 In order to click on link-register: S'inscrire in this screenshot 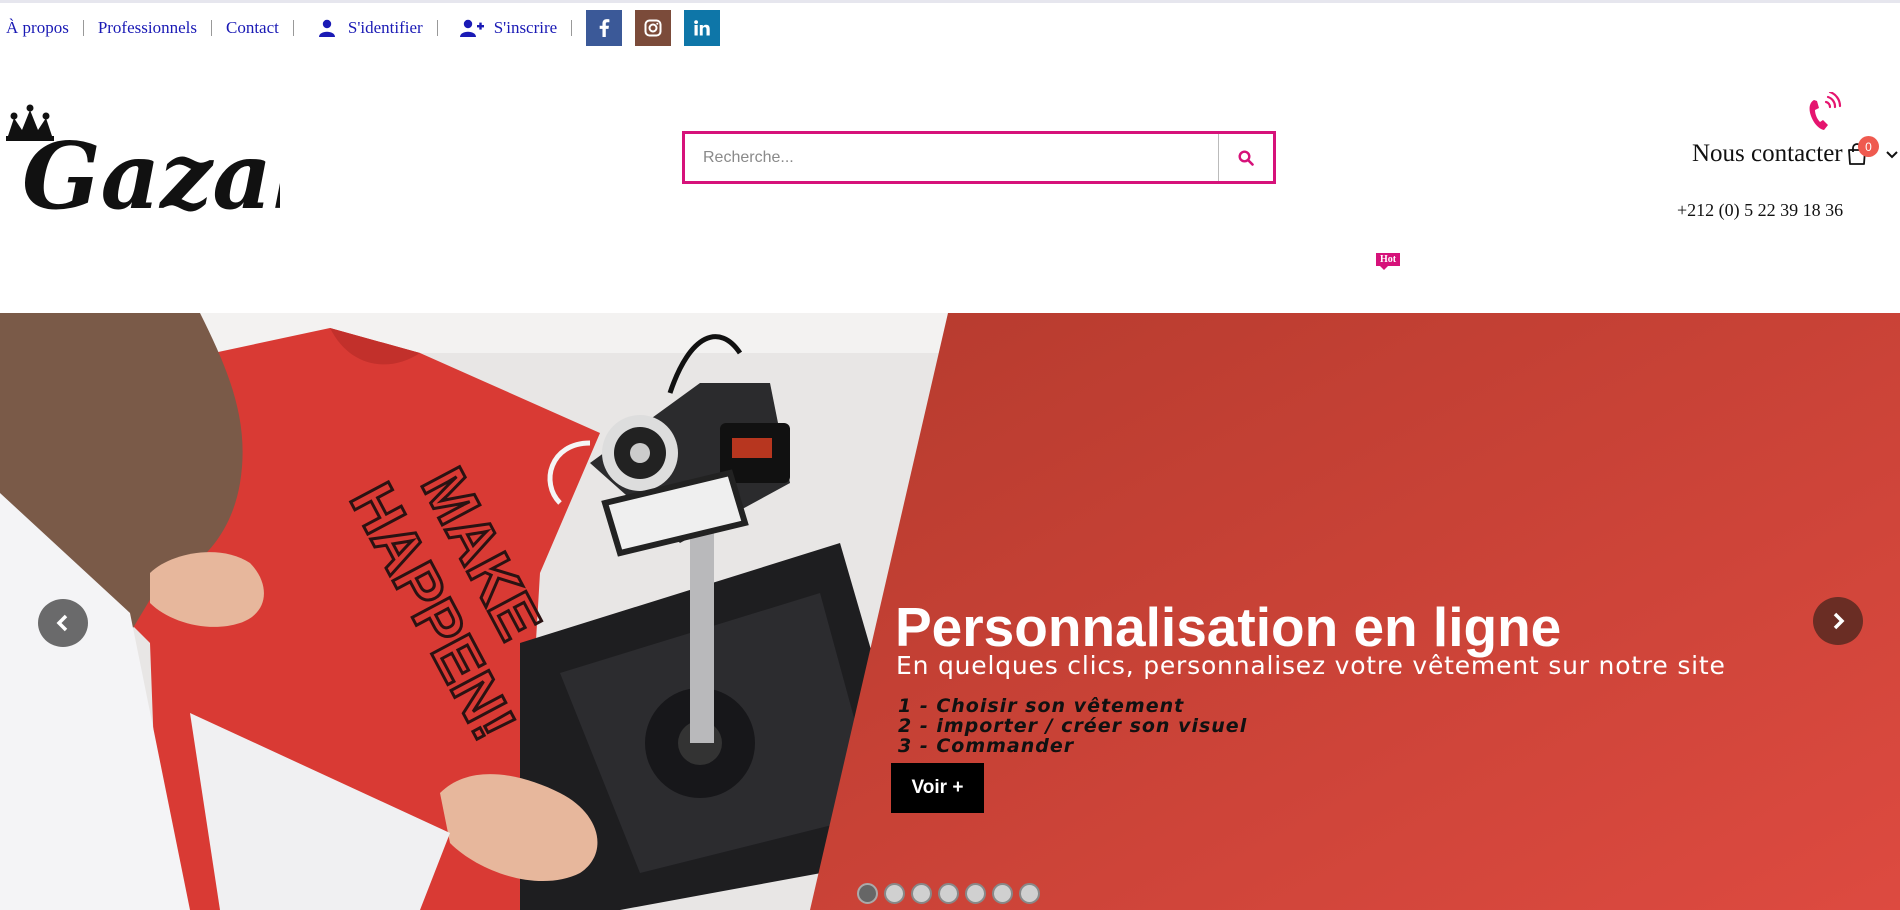, I will do `click(505, 28)`.